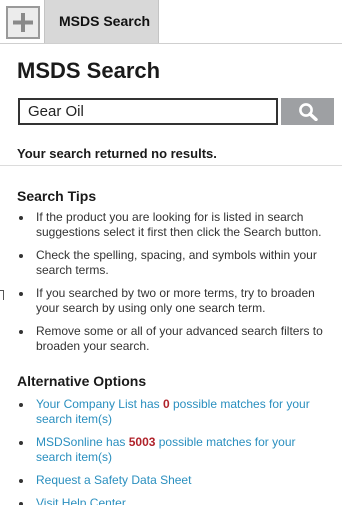  What do you see at coordinates (171, 500) in the screenshot?
I see `help-center-item: Visit Help Center` at bounding box center [171, 500].